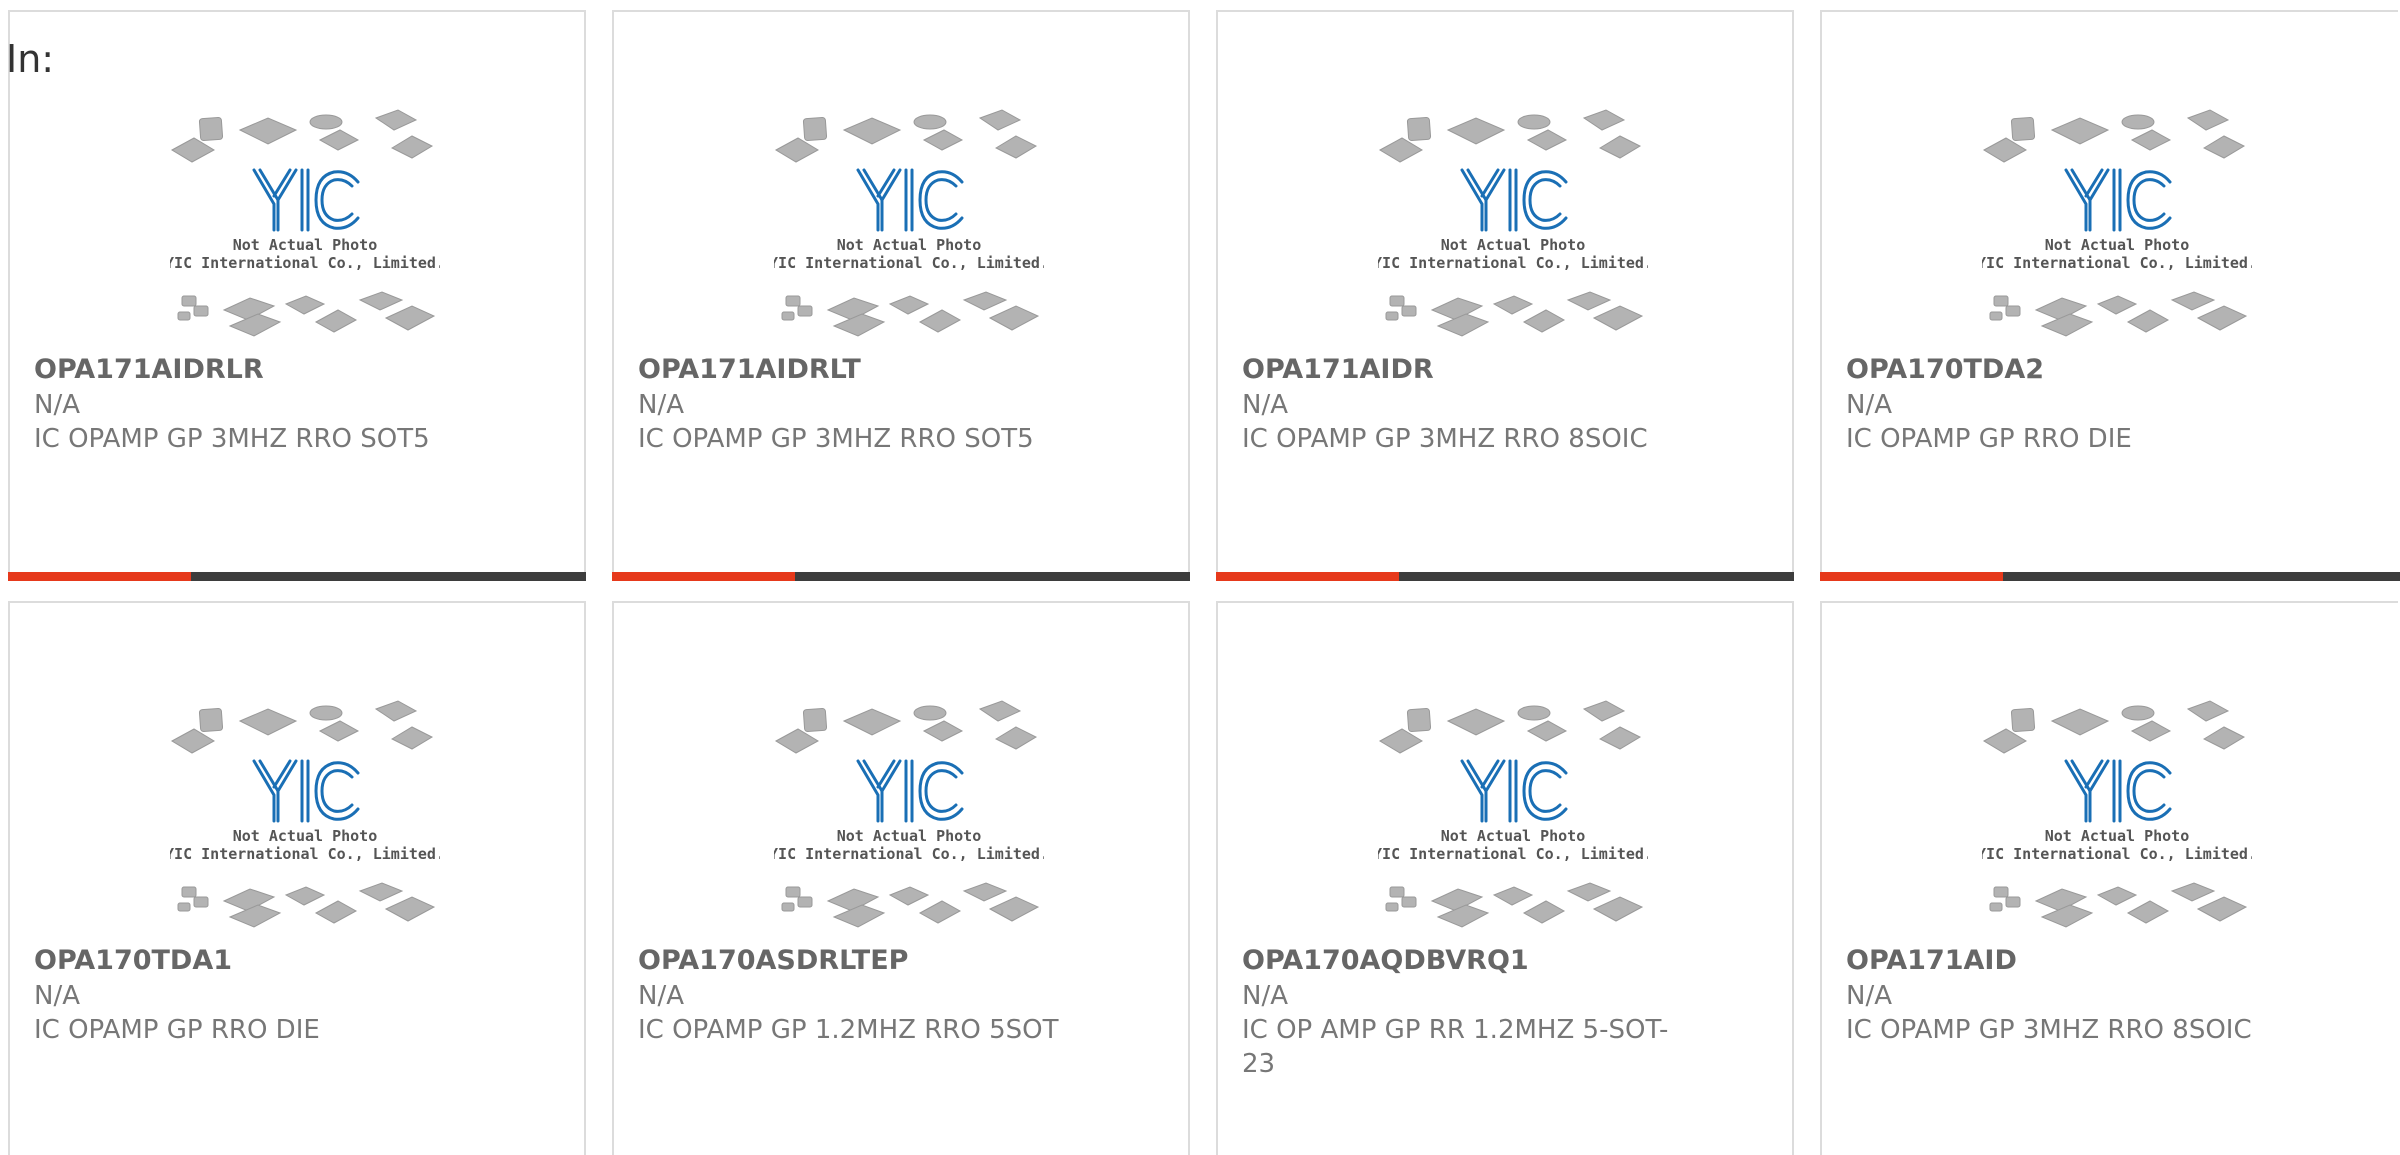 The height and width of the screenshot is (1155, 2400). What do you see at coordinates (1455, 1047) in the screenshot?
I see `product-description: IC OP AMP GP RR 1.2MHZ 5-SOT-23` at bounding box center [1455, 1047].